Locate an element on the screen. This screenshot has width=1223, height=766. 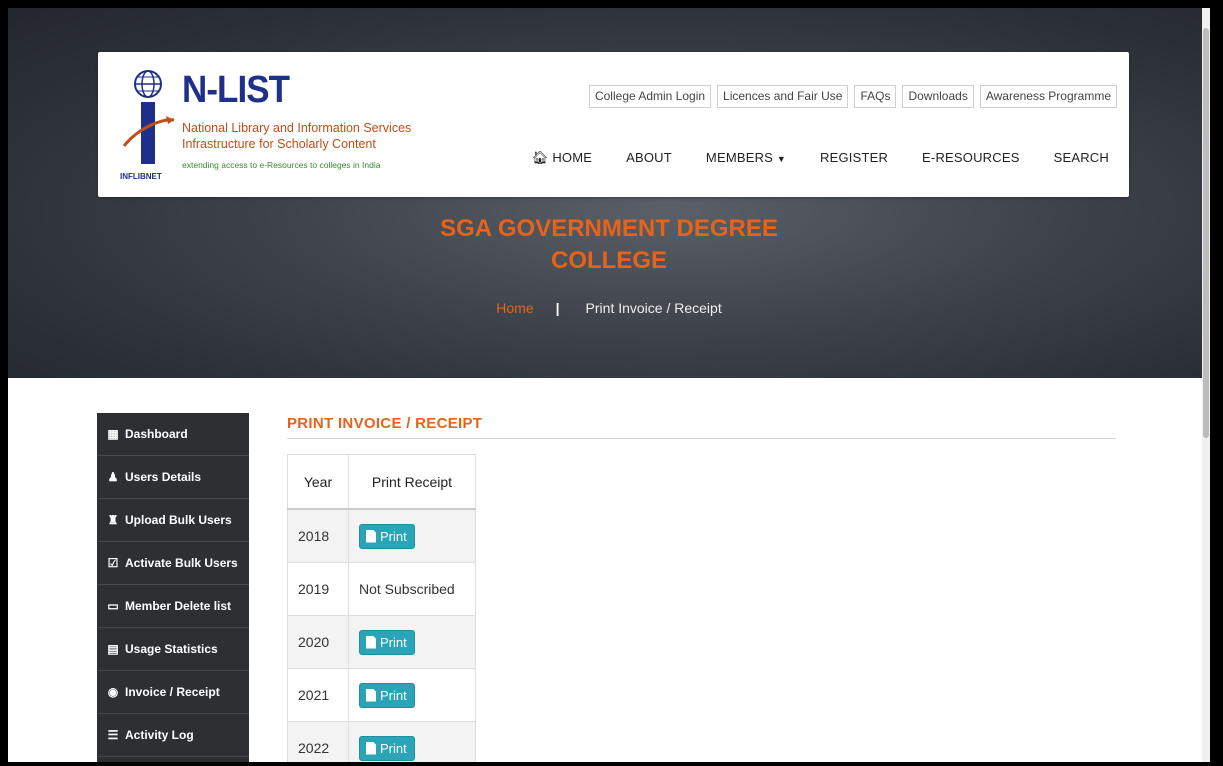
breadcrumb: Home | Print Invoice / Receipt is located at coordinates (609, 308).